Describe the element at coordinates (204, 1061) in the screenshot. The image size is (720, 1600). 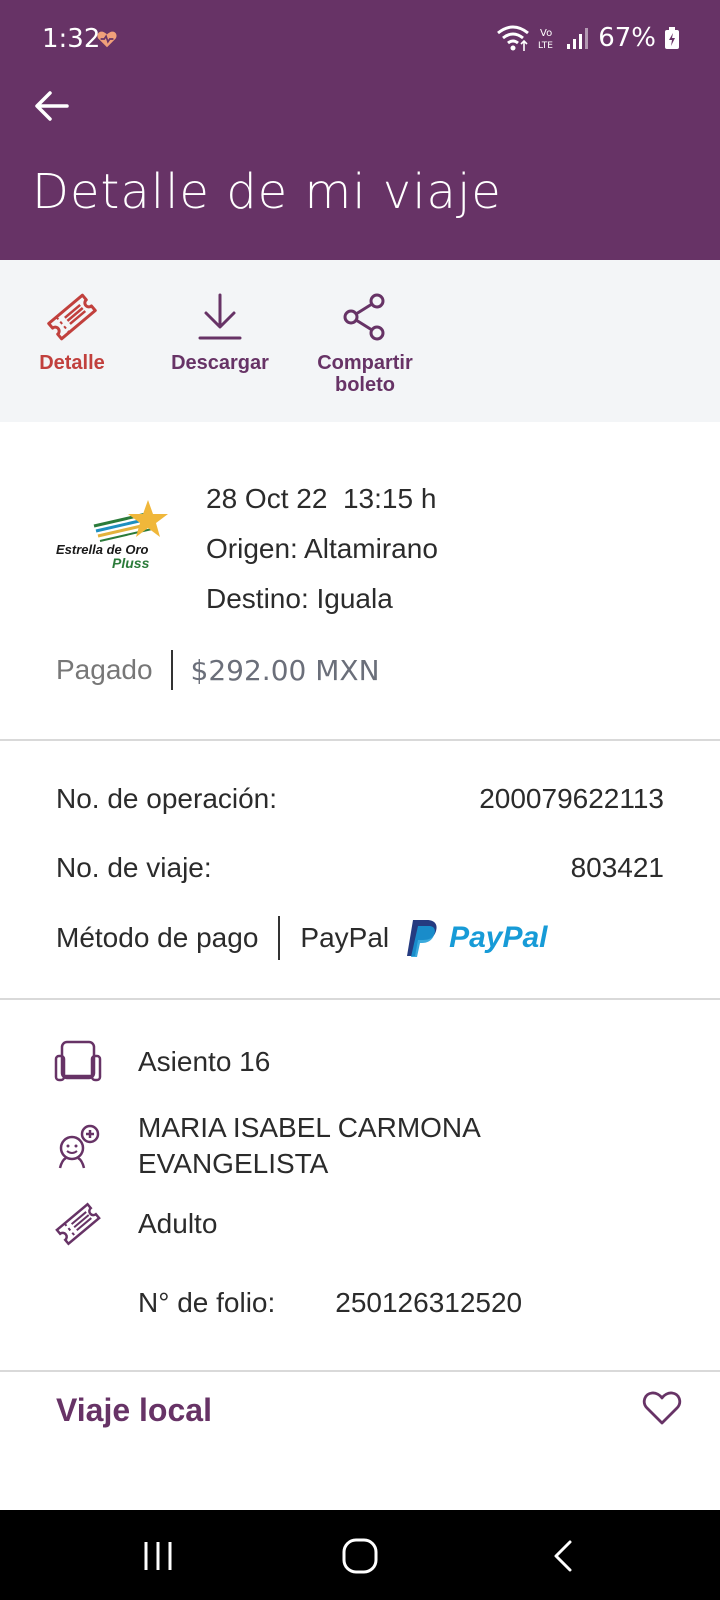
I see `seat-number: Asiento 16` at that location.